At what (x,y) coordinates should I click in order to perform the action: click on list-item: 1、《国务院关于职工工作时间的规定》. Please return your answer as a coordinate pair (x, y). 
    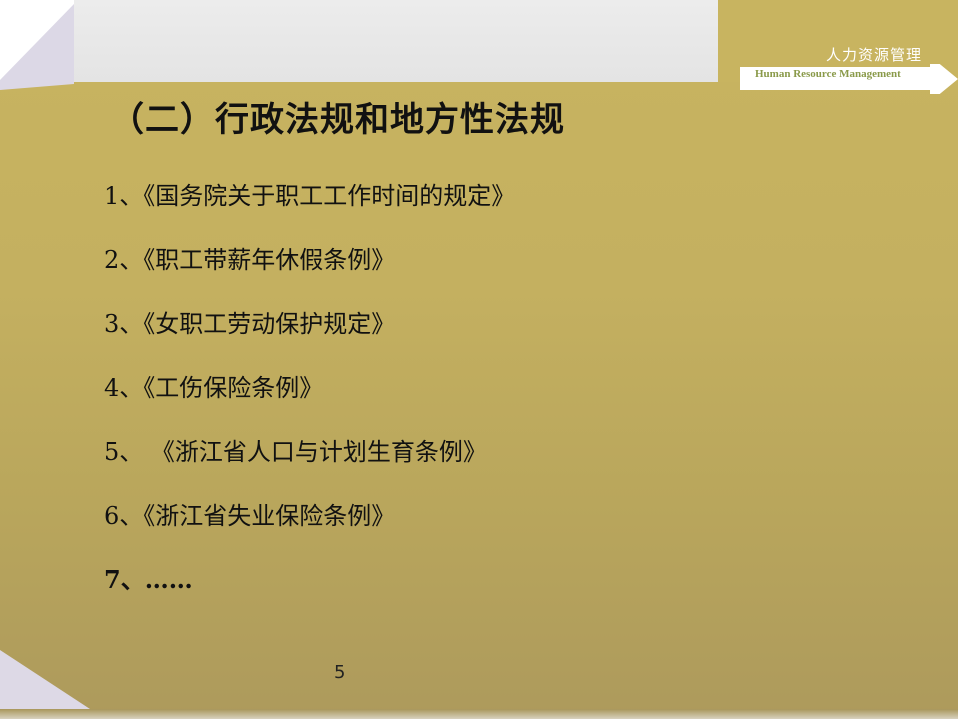
    Looking at the image, I should click on (310, 196).